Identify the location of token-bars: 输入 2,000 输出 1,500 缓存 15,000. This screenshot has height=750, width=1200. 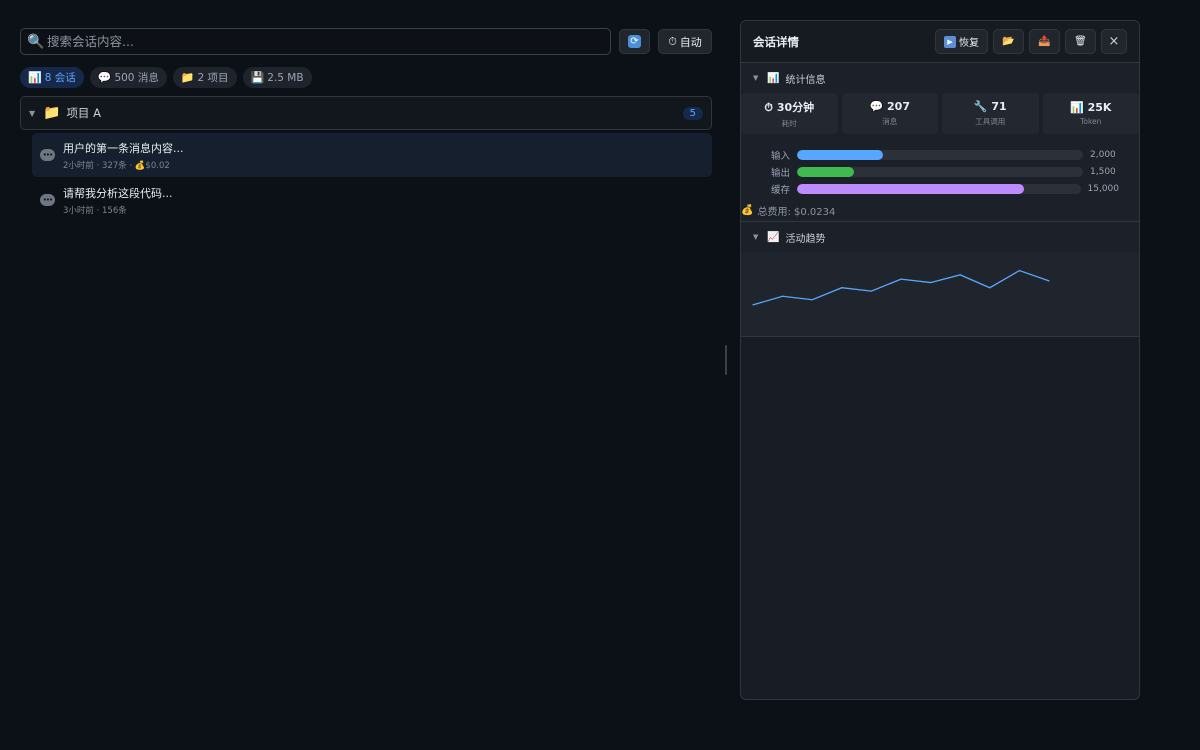
(940, 165).